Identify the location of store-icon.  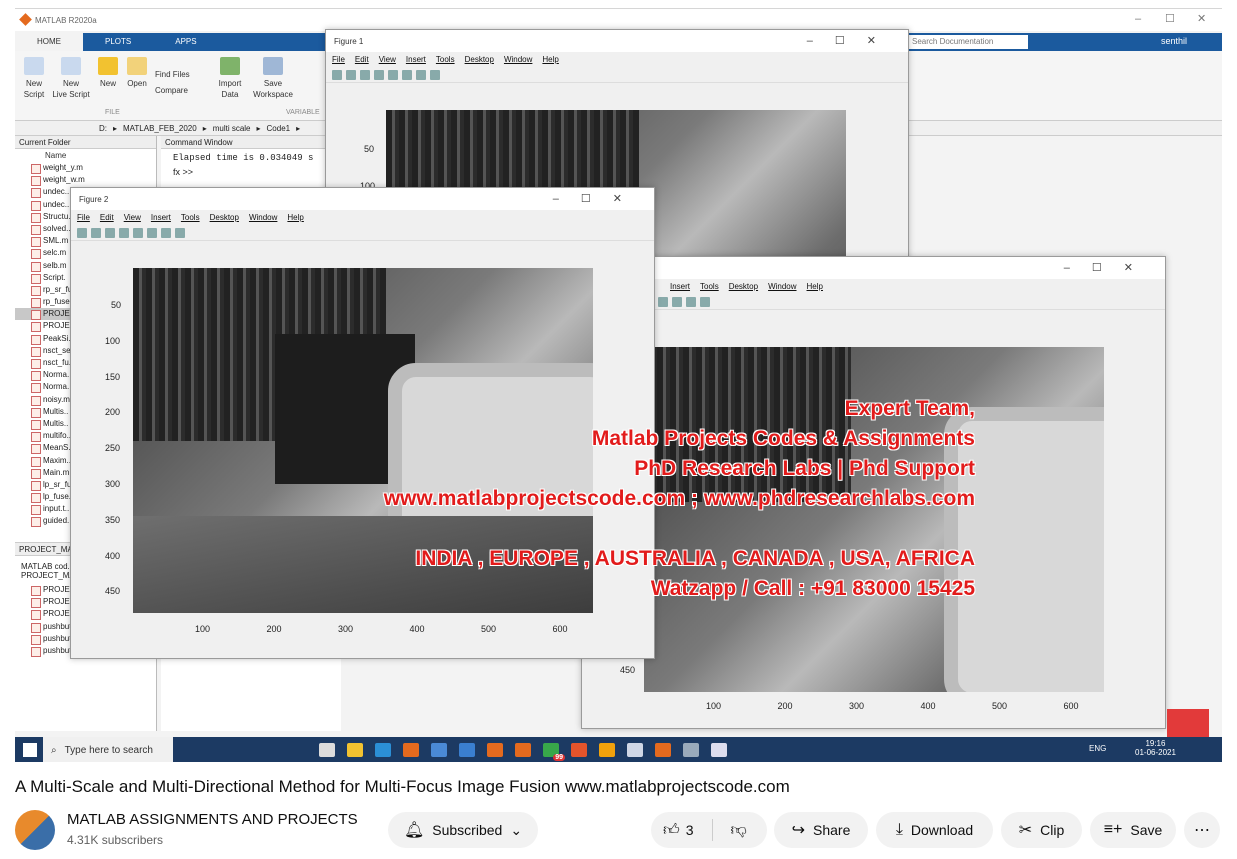
(439, 750).